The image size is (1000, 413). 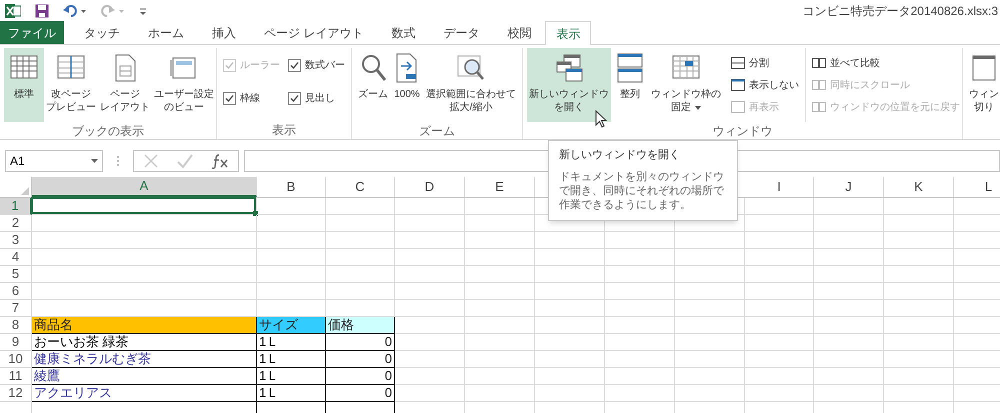 I want to click on window-title: コンビニ特売データ20140826.xlsx:3, so click(x=900, y=11).